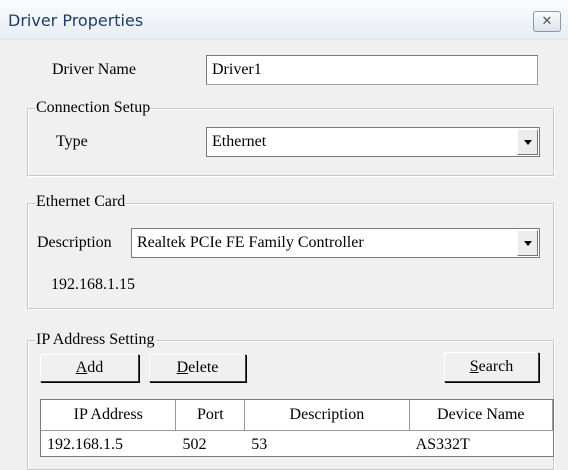  What do you see at coordinates (95, 340) in the screenshot?
I see `ip-address-setting-caption: IP Address Setting` at bounding box center [95, 340].